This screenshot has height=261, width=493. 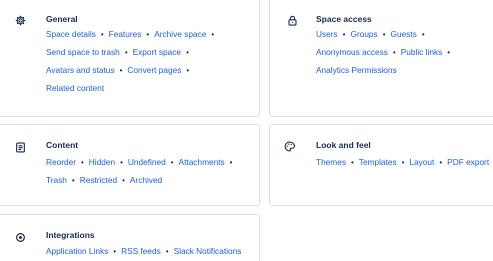 I want to click on link-trash: Trash, so click(x=56, y=180).